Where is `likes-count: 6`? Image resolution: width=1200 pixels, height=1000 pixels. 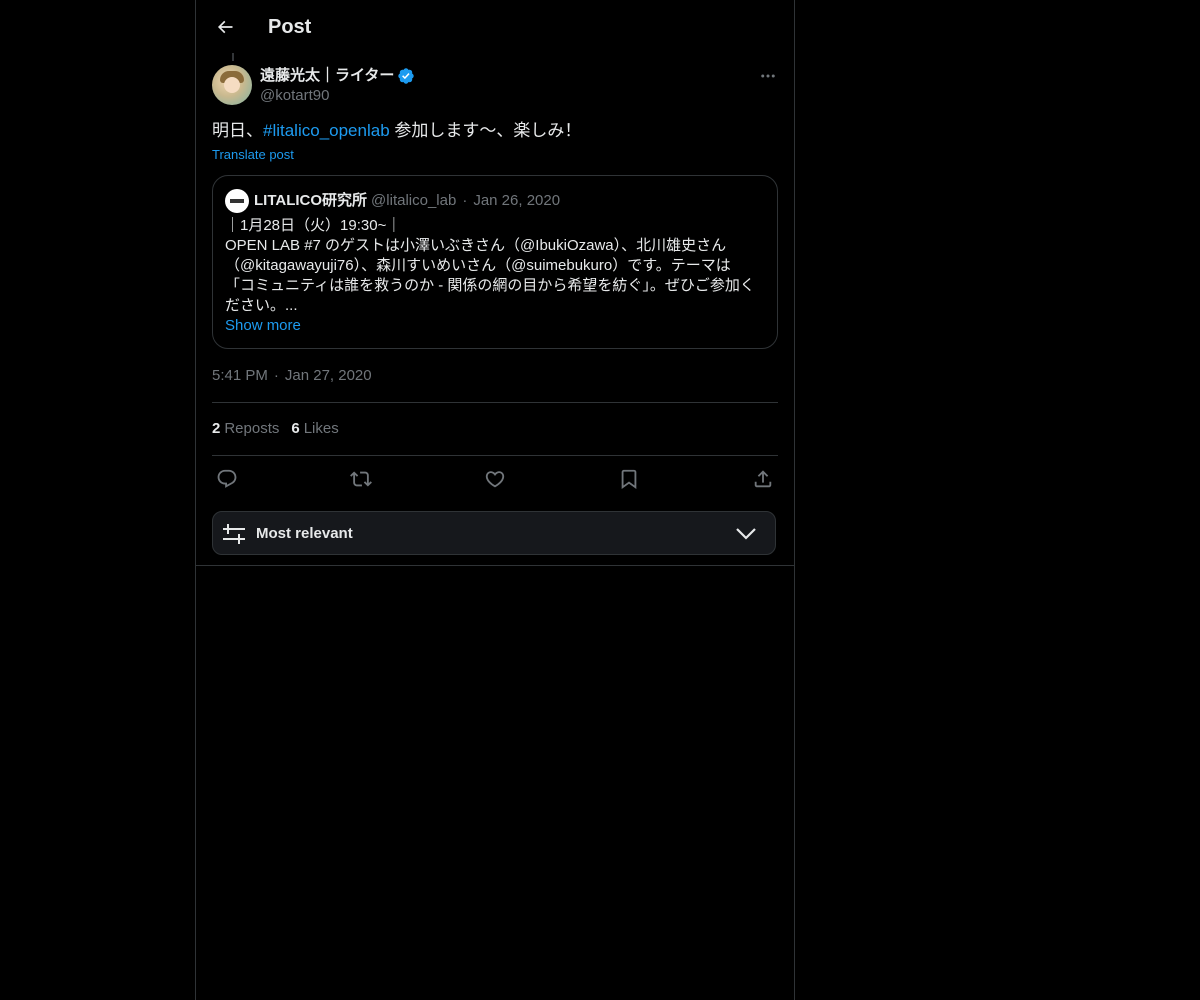
likes-count: 6 is located at coordinates (295, 428).